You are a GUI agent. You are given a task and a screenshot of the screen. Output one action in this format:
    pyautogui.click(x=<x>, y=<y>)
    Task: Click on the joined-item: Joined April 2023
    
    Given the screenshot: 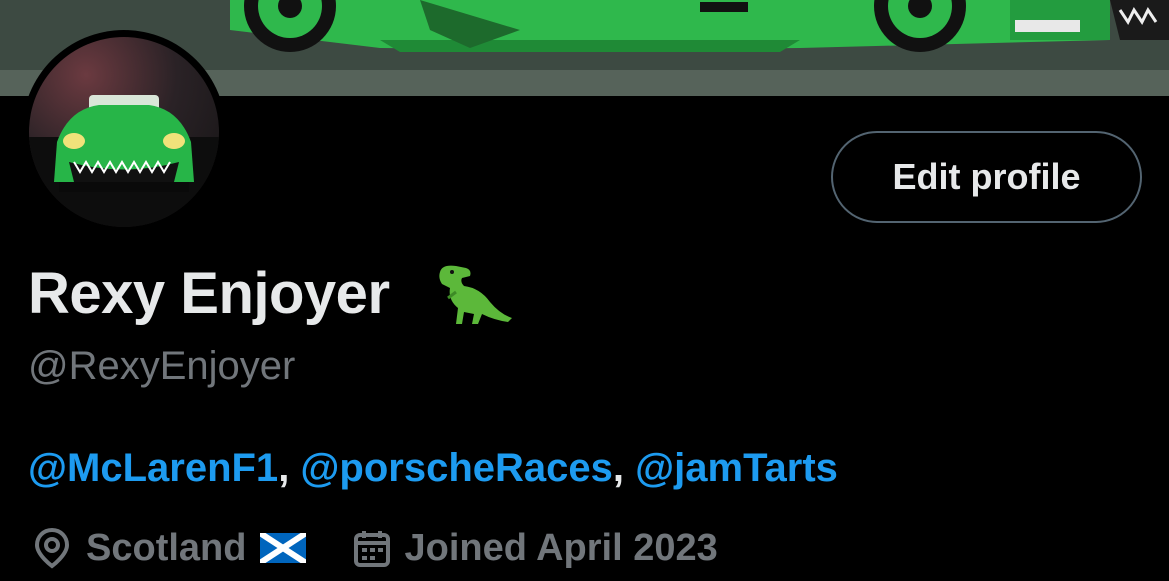 What is the action you would take?
    pyautogui.click(x=535, y=548)
    